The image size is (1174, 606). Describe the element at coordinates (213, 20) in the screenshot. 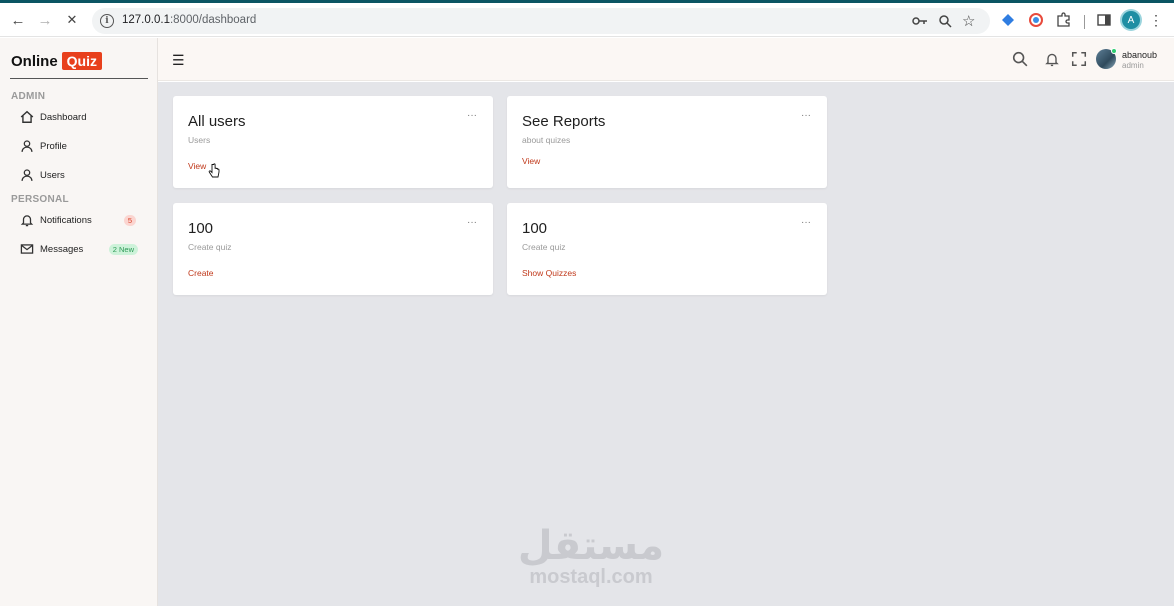

I see `url-path: :8000/dashboard` at that location.